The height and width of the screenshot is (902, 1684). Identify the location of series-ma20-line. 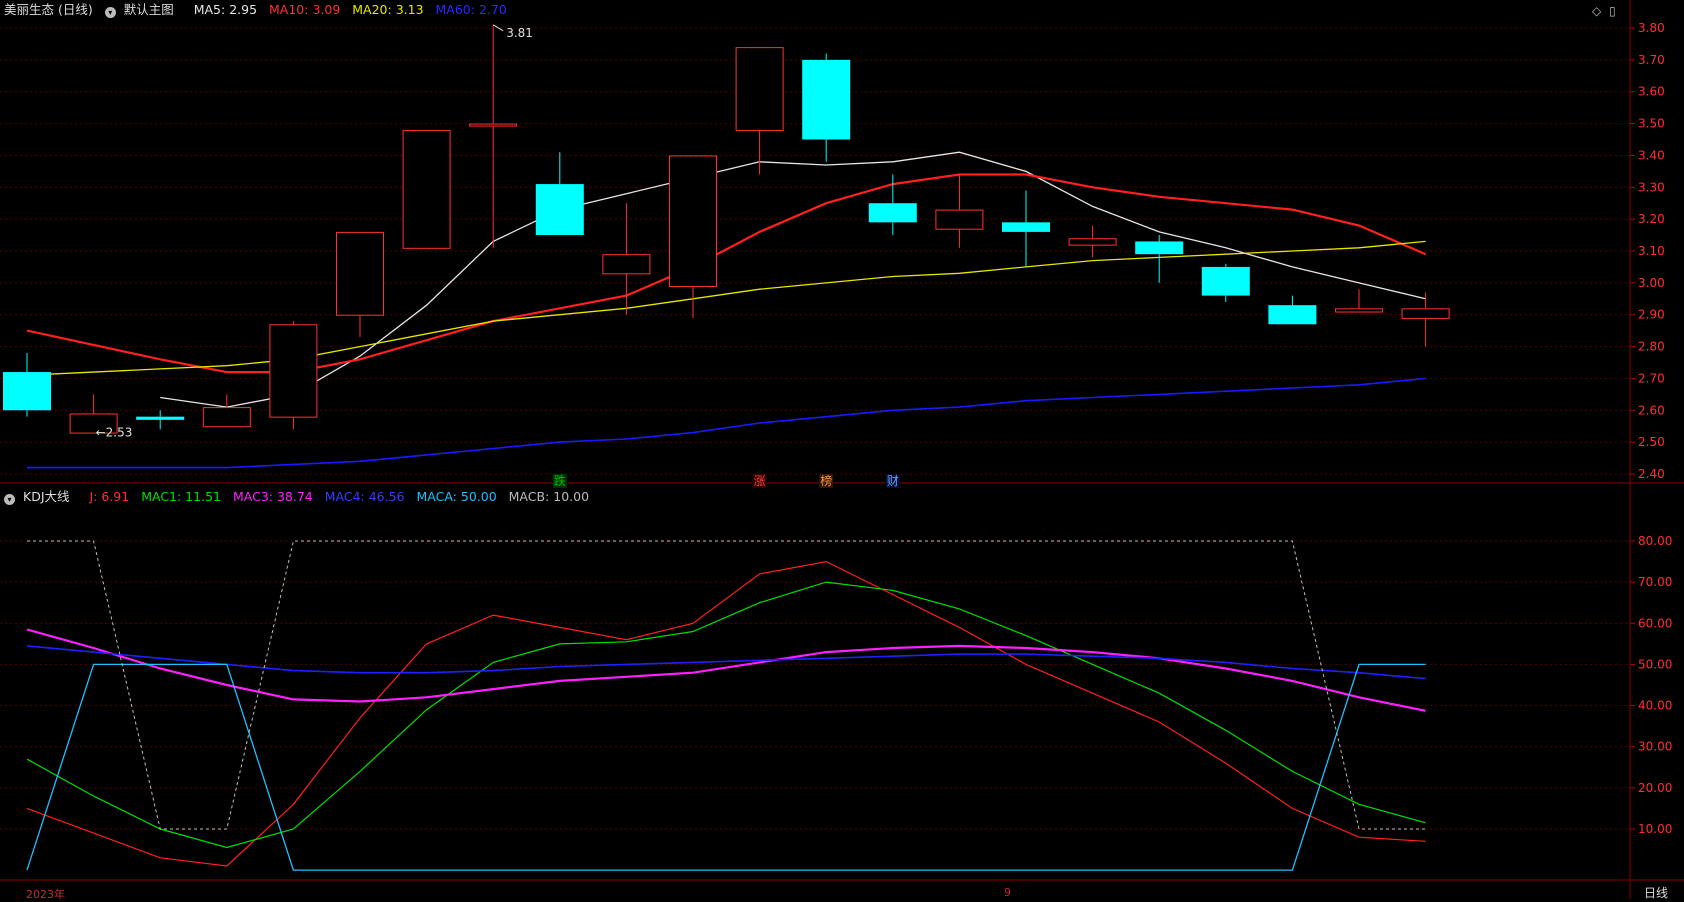
(726, 308).